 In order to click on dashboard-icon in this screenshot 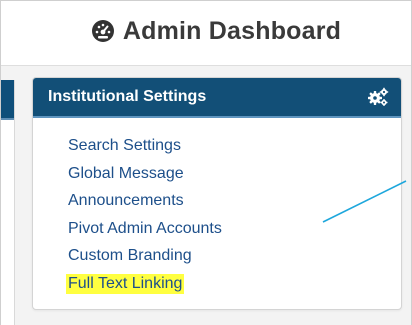, I will do `click(103, 31)`.